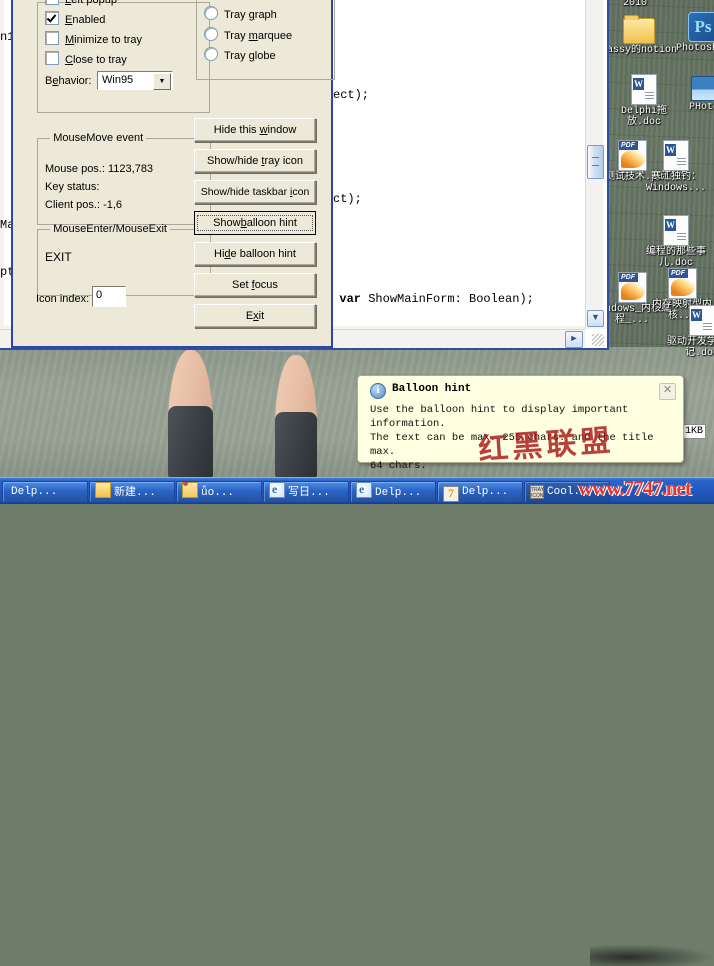 This screenshot has height=966, width=714. Describe the element at coordinates (118, 80) in the screenshot. I see `behavior-value: Win95` at that location.